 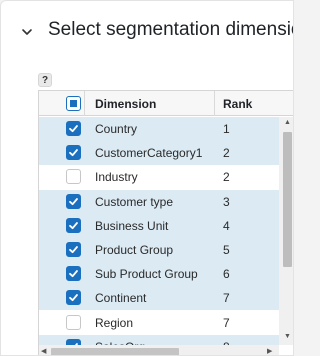 What do you see at coordinates (226, 201) in the screenshot?
I see `rank-cell: 3` at bounding box center [226, 201].